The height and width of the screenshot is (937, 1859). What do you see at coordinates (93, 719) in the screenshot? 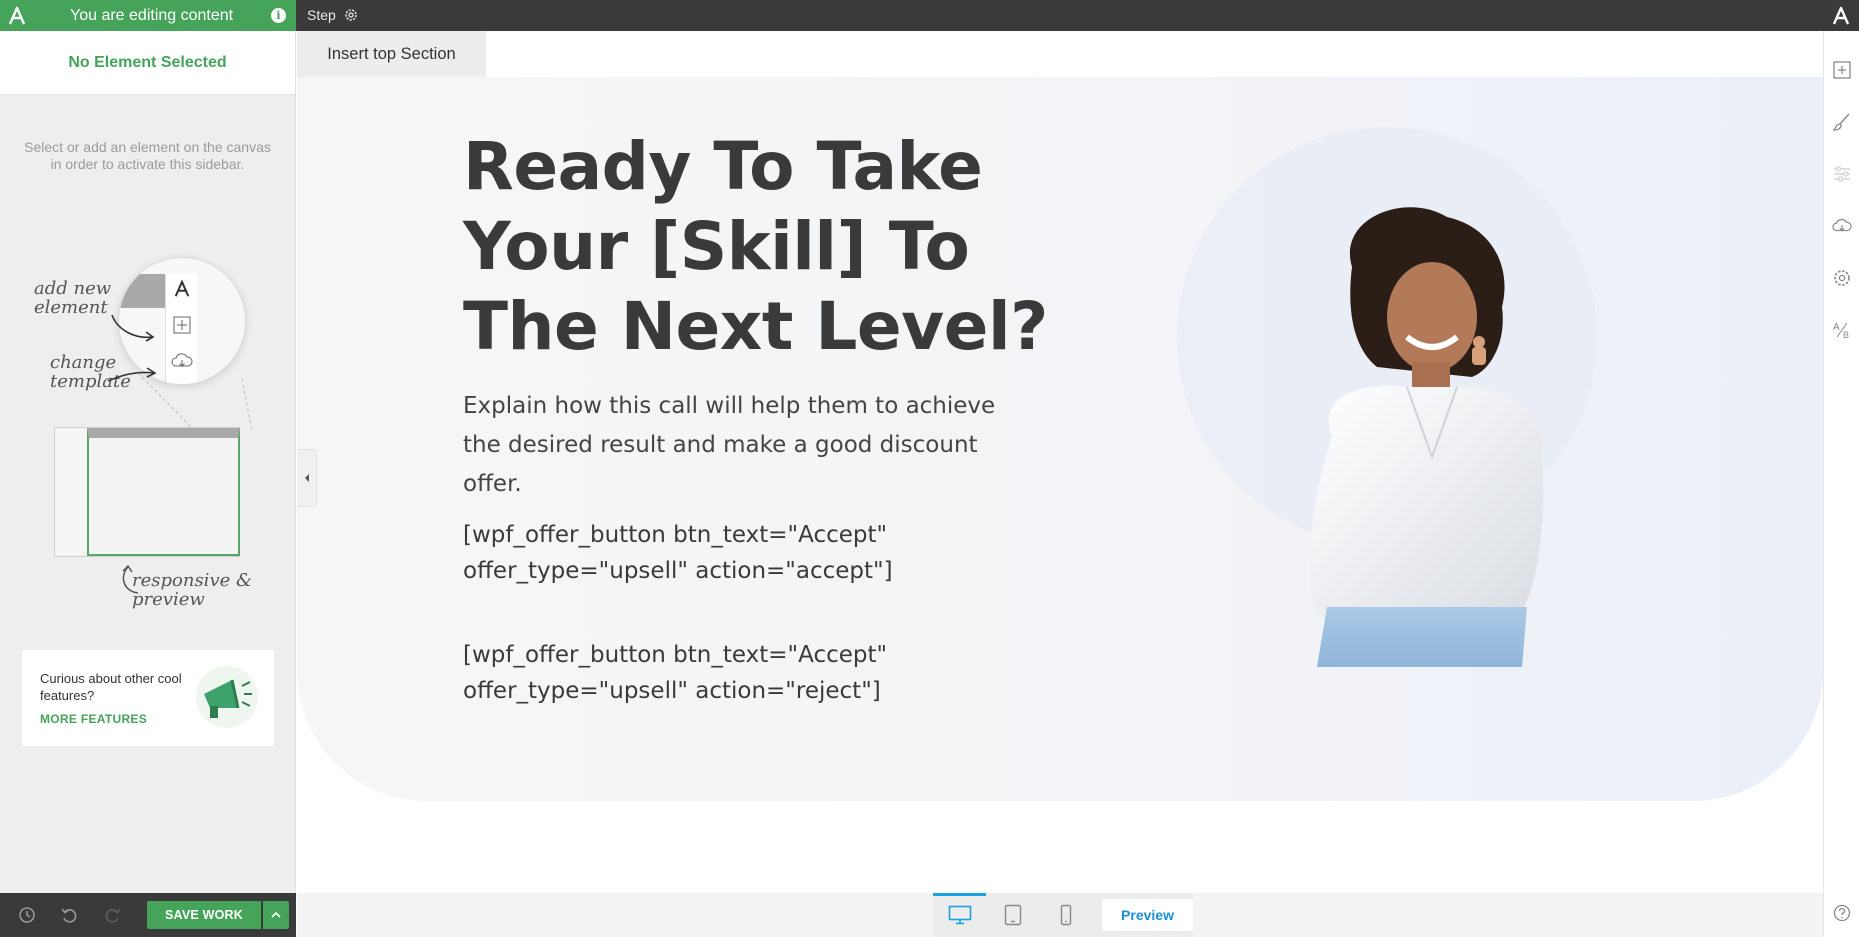
I see `more-features-link: MORE FEATURES` at bounding box center [93, 719].